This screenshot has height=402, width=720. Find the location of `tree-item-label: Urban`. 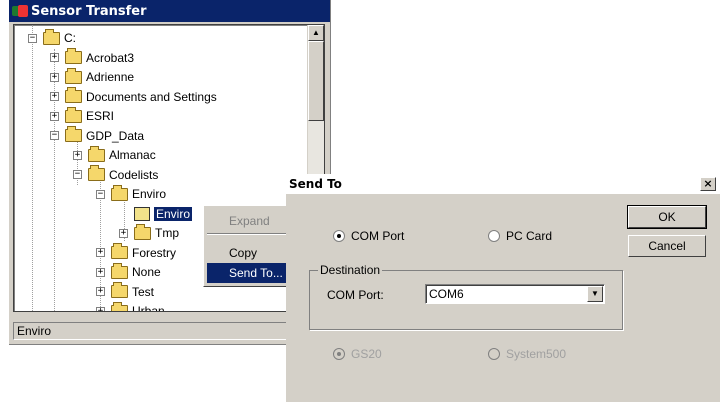

tree-item-label: Urban is located at coordinates (148, 308).